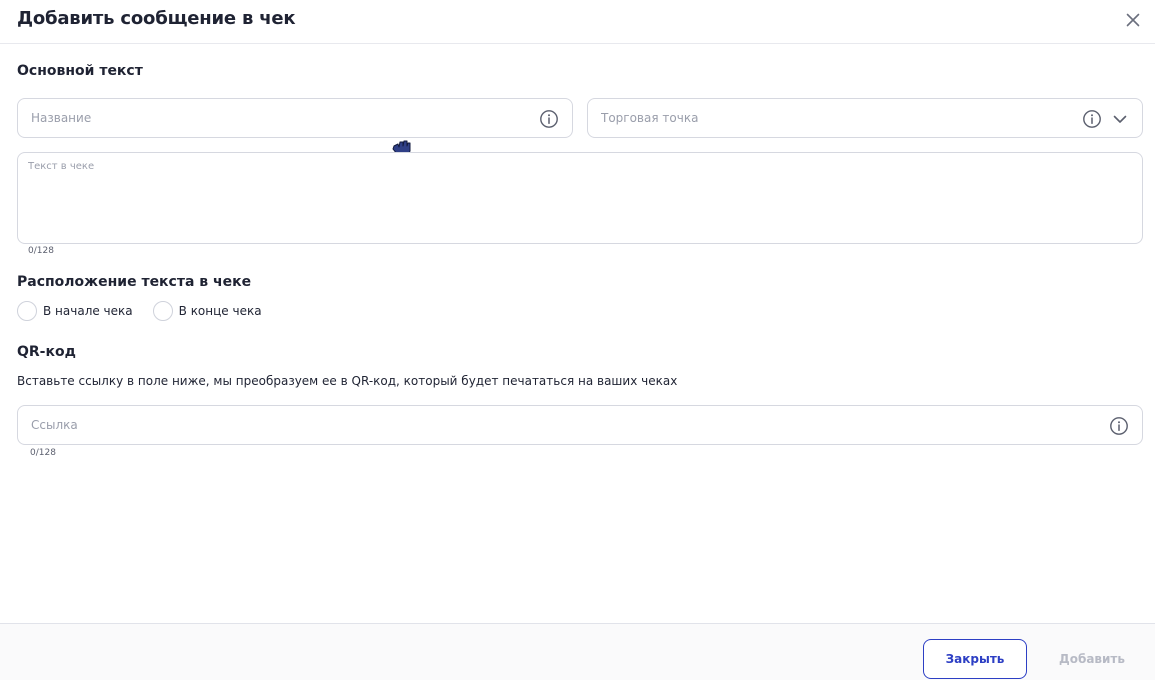 The width and height of the screenshot is (1155, 680). I want to click on close-button: Закрыть, so click(975, 659).